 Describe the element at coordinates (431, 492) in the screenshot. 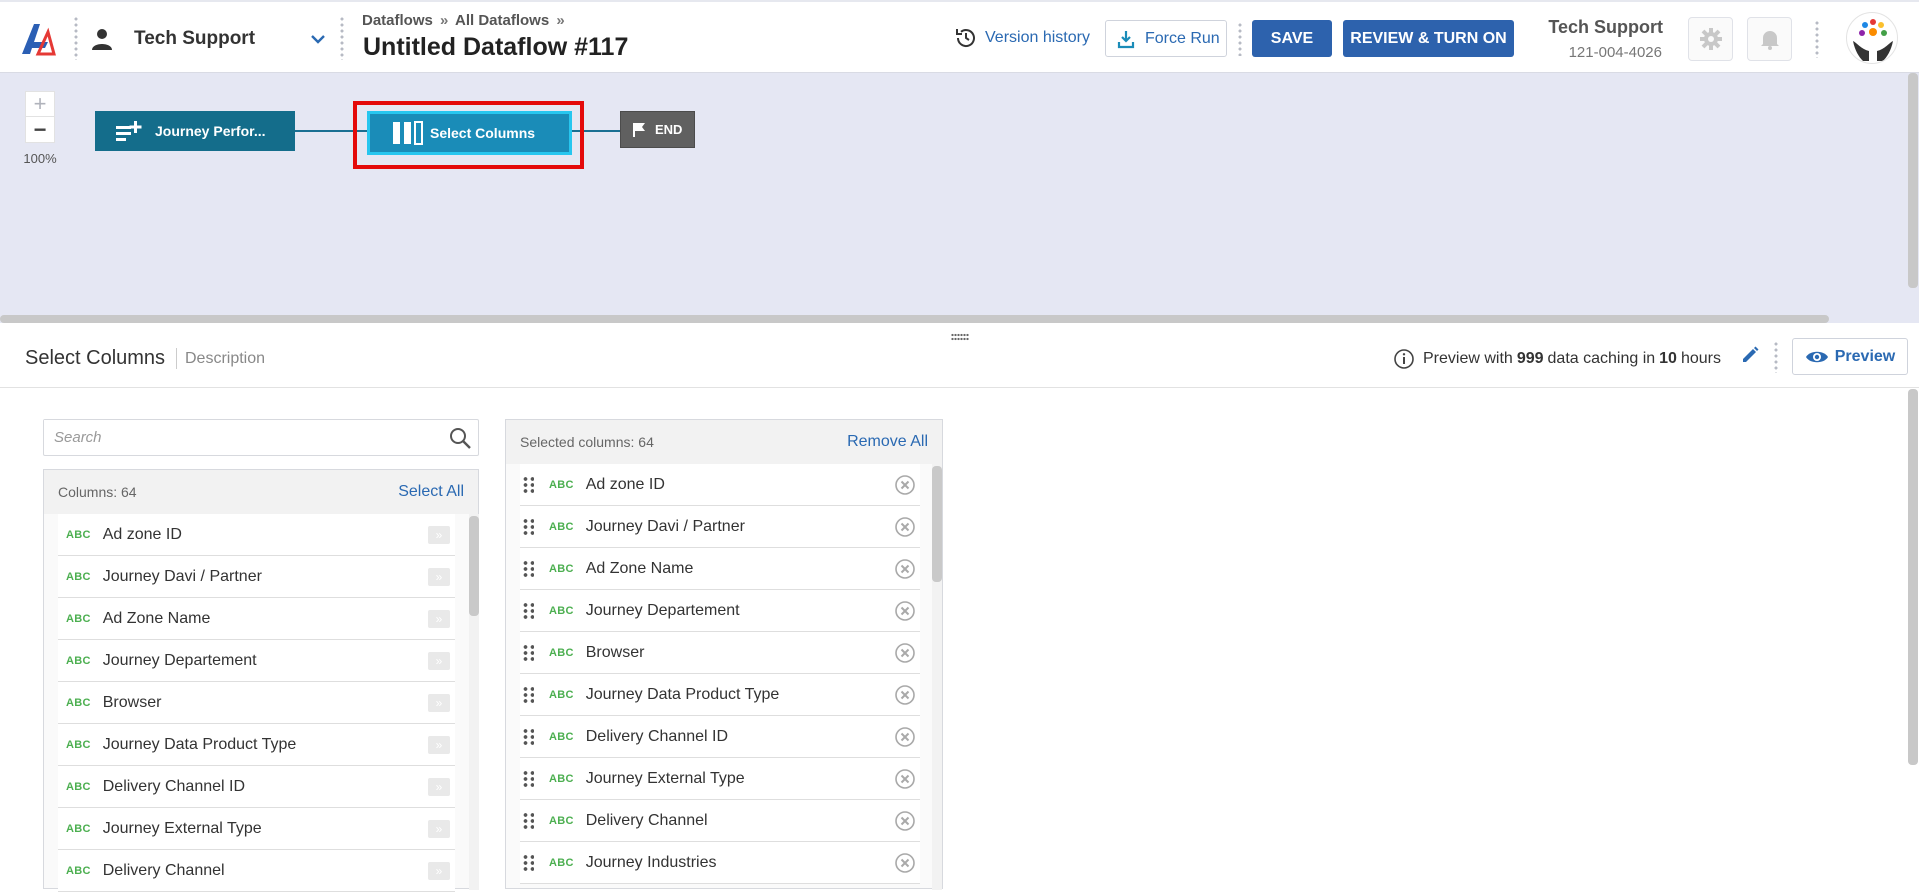

I see `select-all-button: Select All` at that location.